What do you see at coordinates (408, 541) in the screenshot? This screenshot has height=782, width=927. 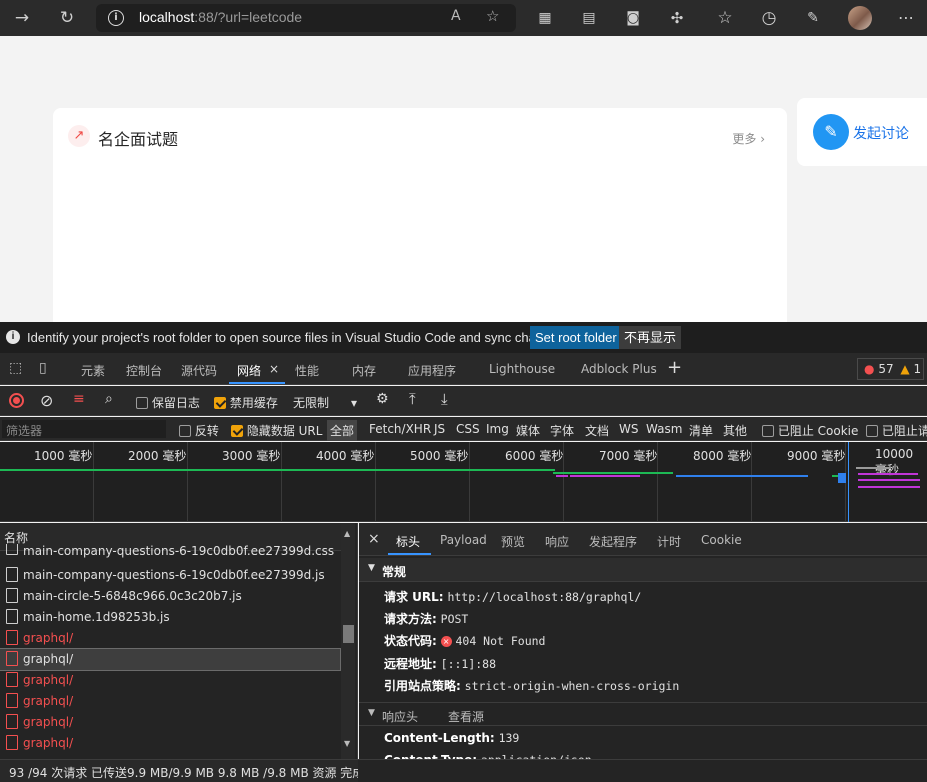 I see `tab-headers: 标头` at bounding box center [408, 541].